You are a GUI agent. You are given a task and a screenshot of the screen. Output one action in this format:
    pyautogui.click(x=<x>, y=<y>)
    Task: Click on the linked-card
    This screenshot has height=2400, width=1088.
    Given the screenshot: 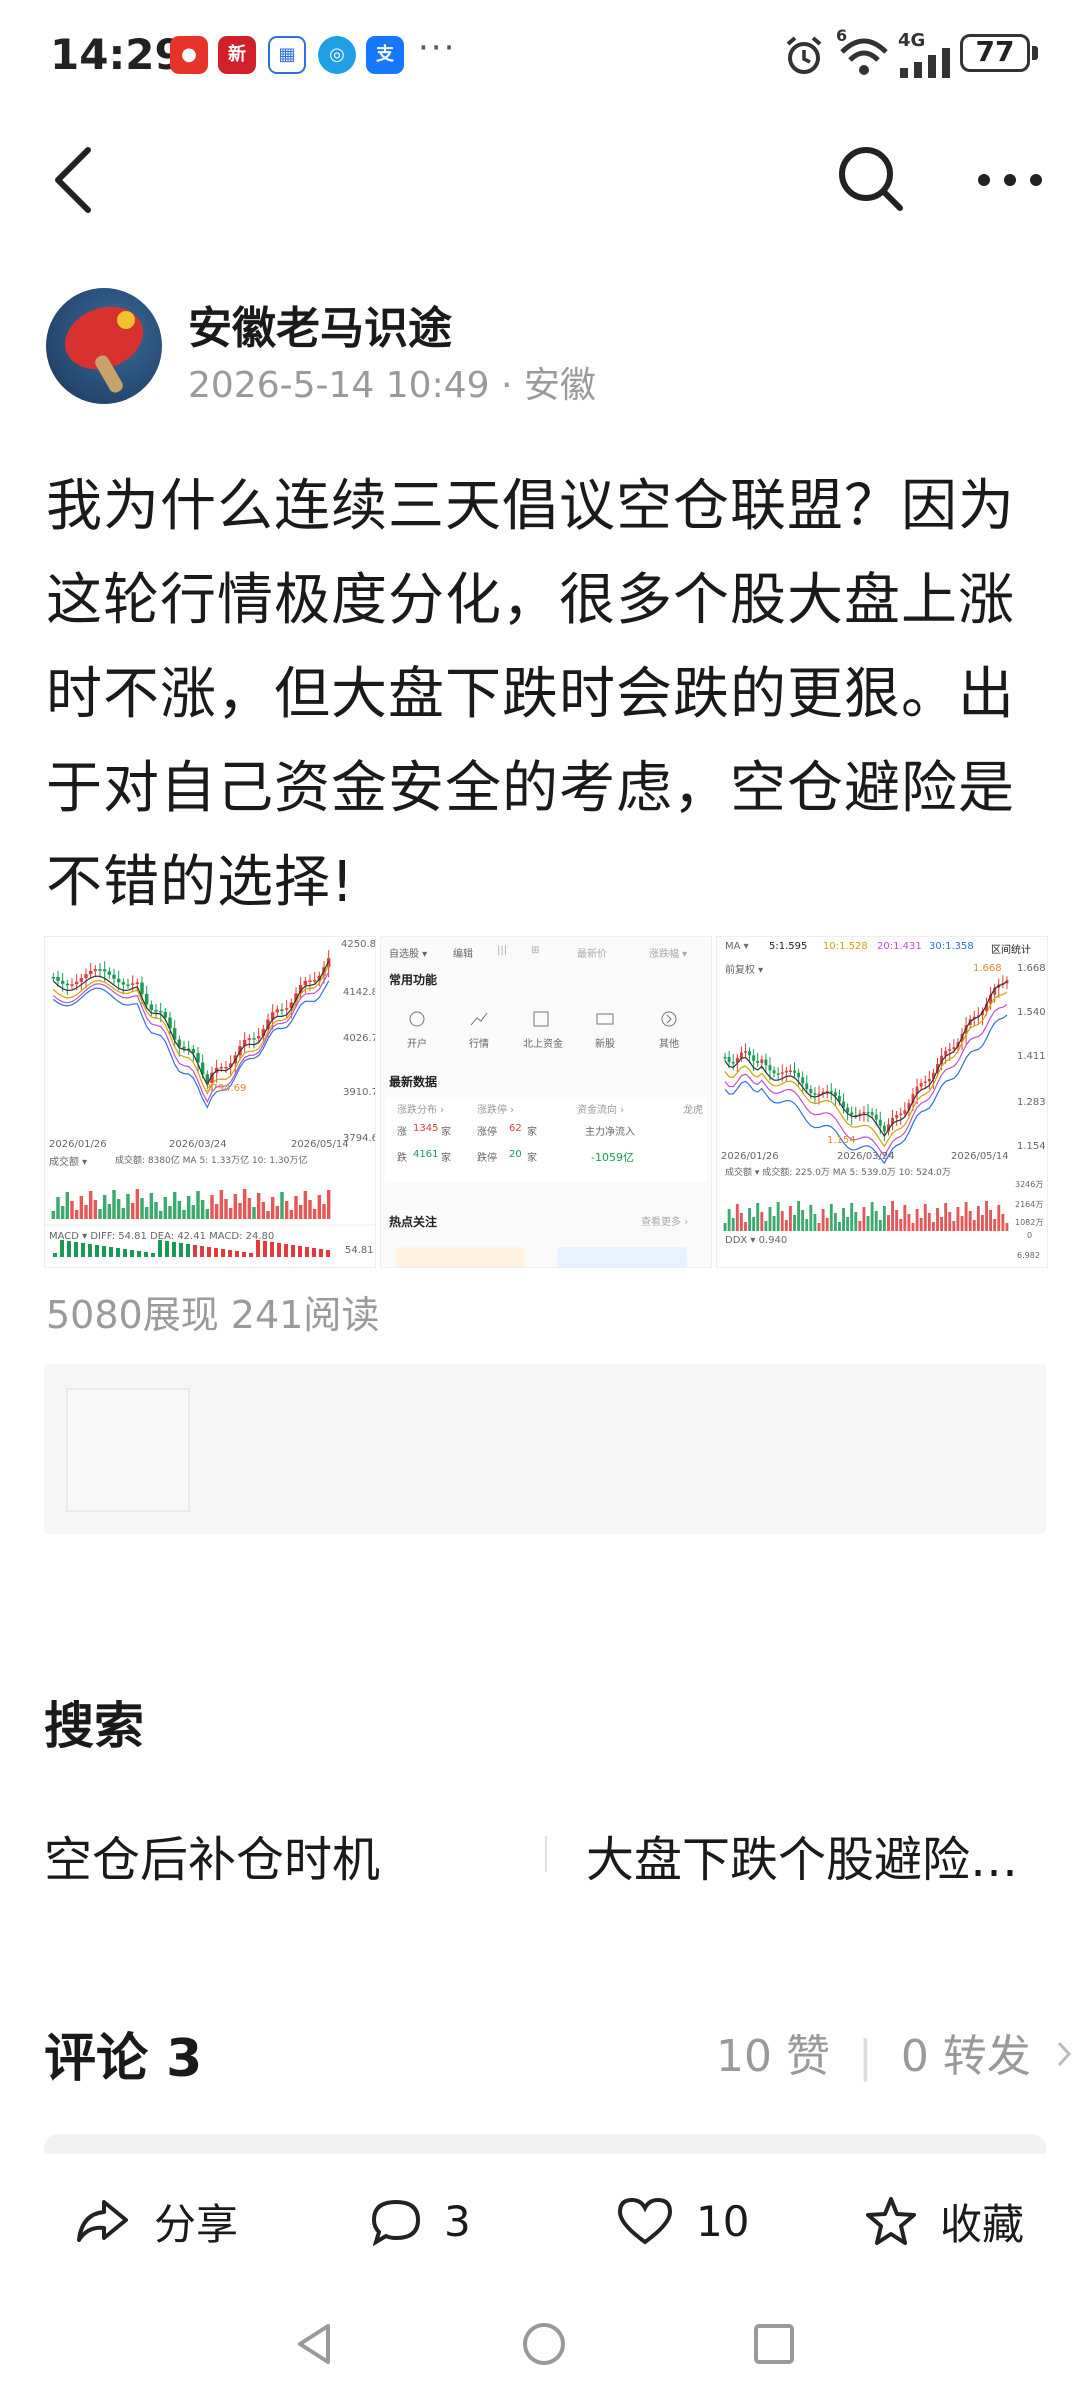 What is the action you would take?
    pyautogui.click(x=545, y=1449)
    